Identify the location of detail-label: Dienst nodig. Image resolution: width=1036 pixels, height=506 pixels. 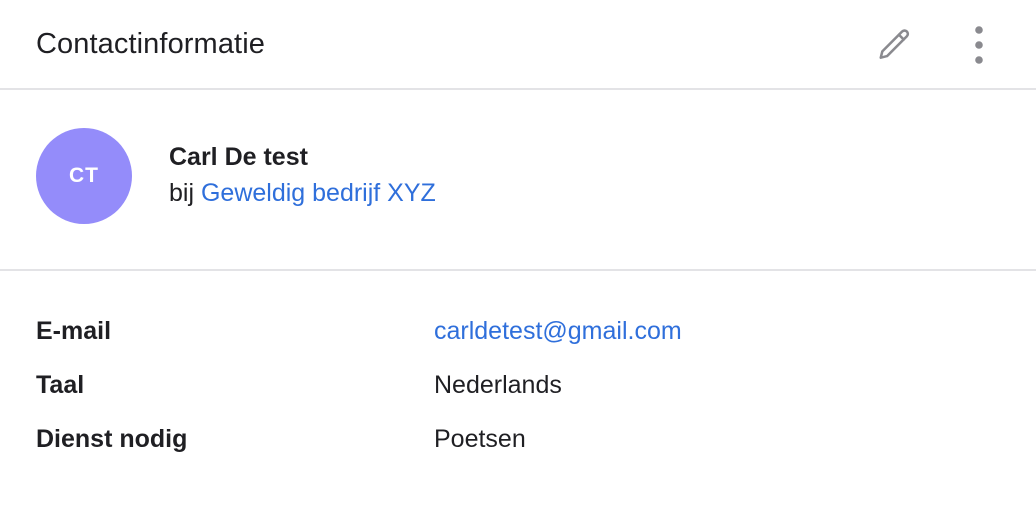
(112, 439).